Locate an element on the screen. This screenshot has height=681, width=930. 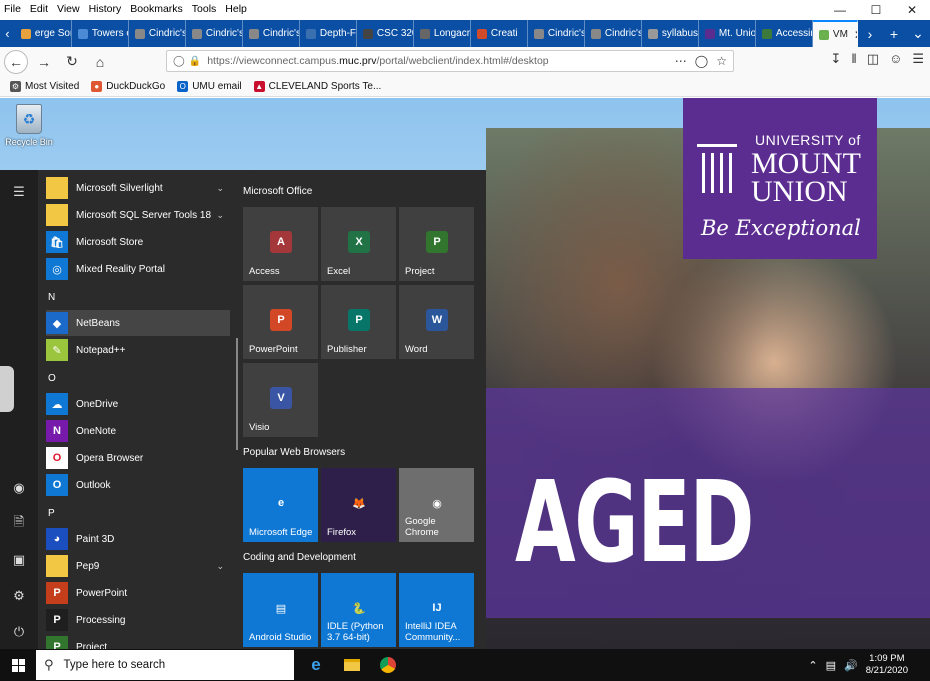
taskbar-chrome is located at coordinates (388, 665).